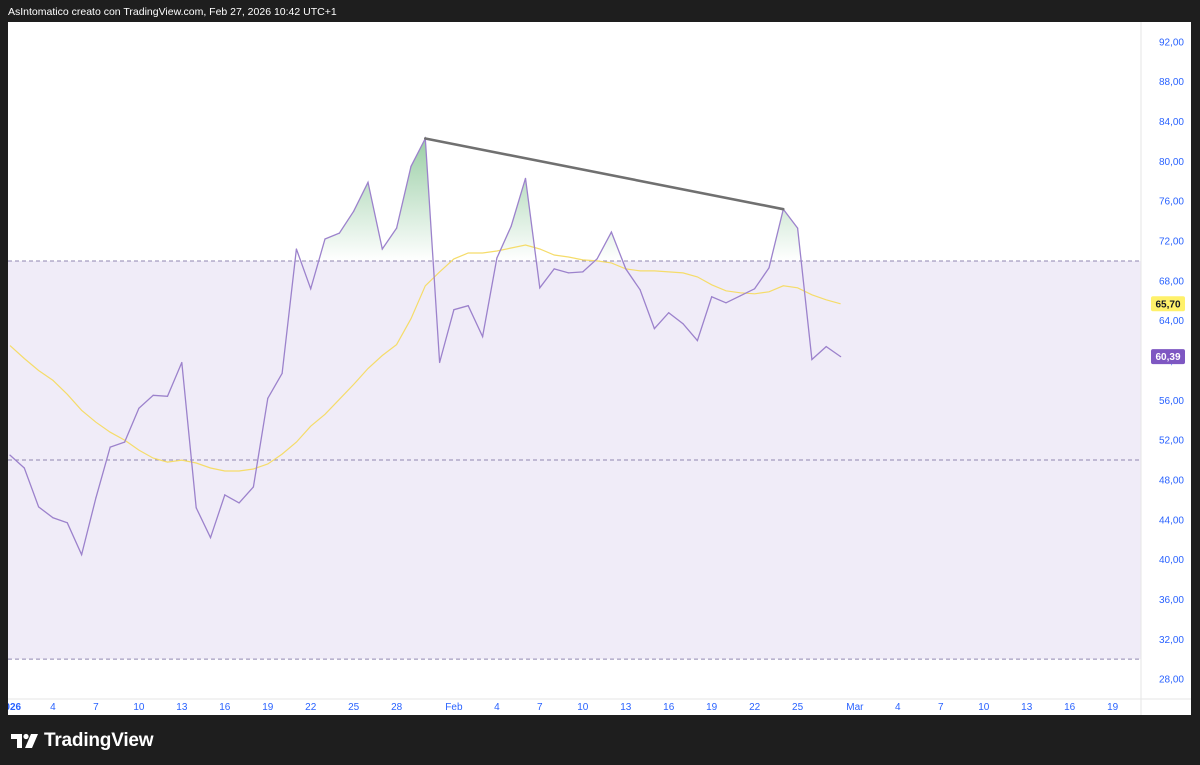 The height and width of the screenshot is (765, 1200). What do you see at coordinates (1171, 42) in the screenshot?
I see `y-tick-label: 92,00` at bounding box center [1171, 42].